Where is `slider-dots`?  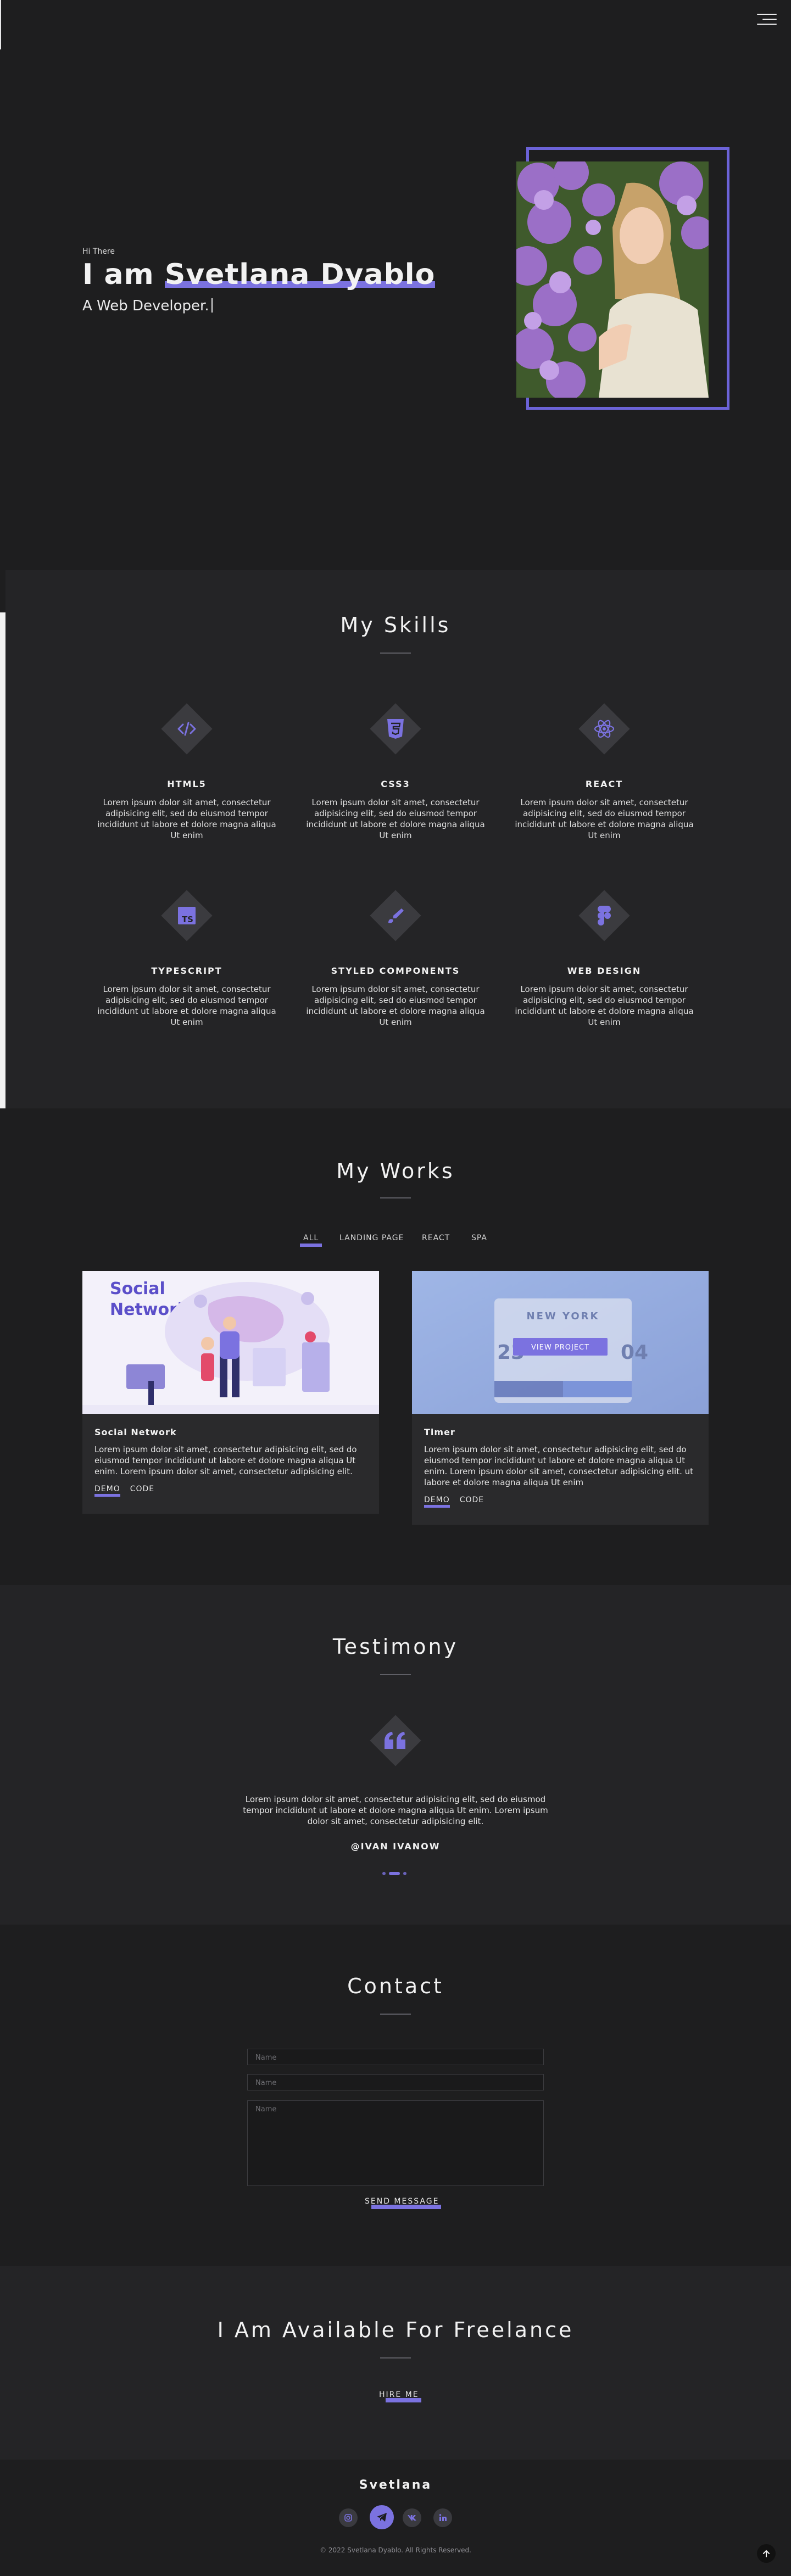 slider-dots is located at coordinates (394, 1874).